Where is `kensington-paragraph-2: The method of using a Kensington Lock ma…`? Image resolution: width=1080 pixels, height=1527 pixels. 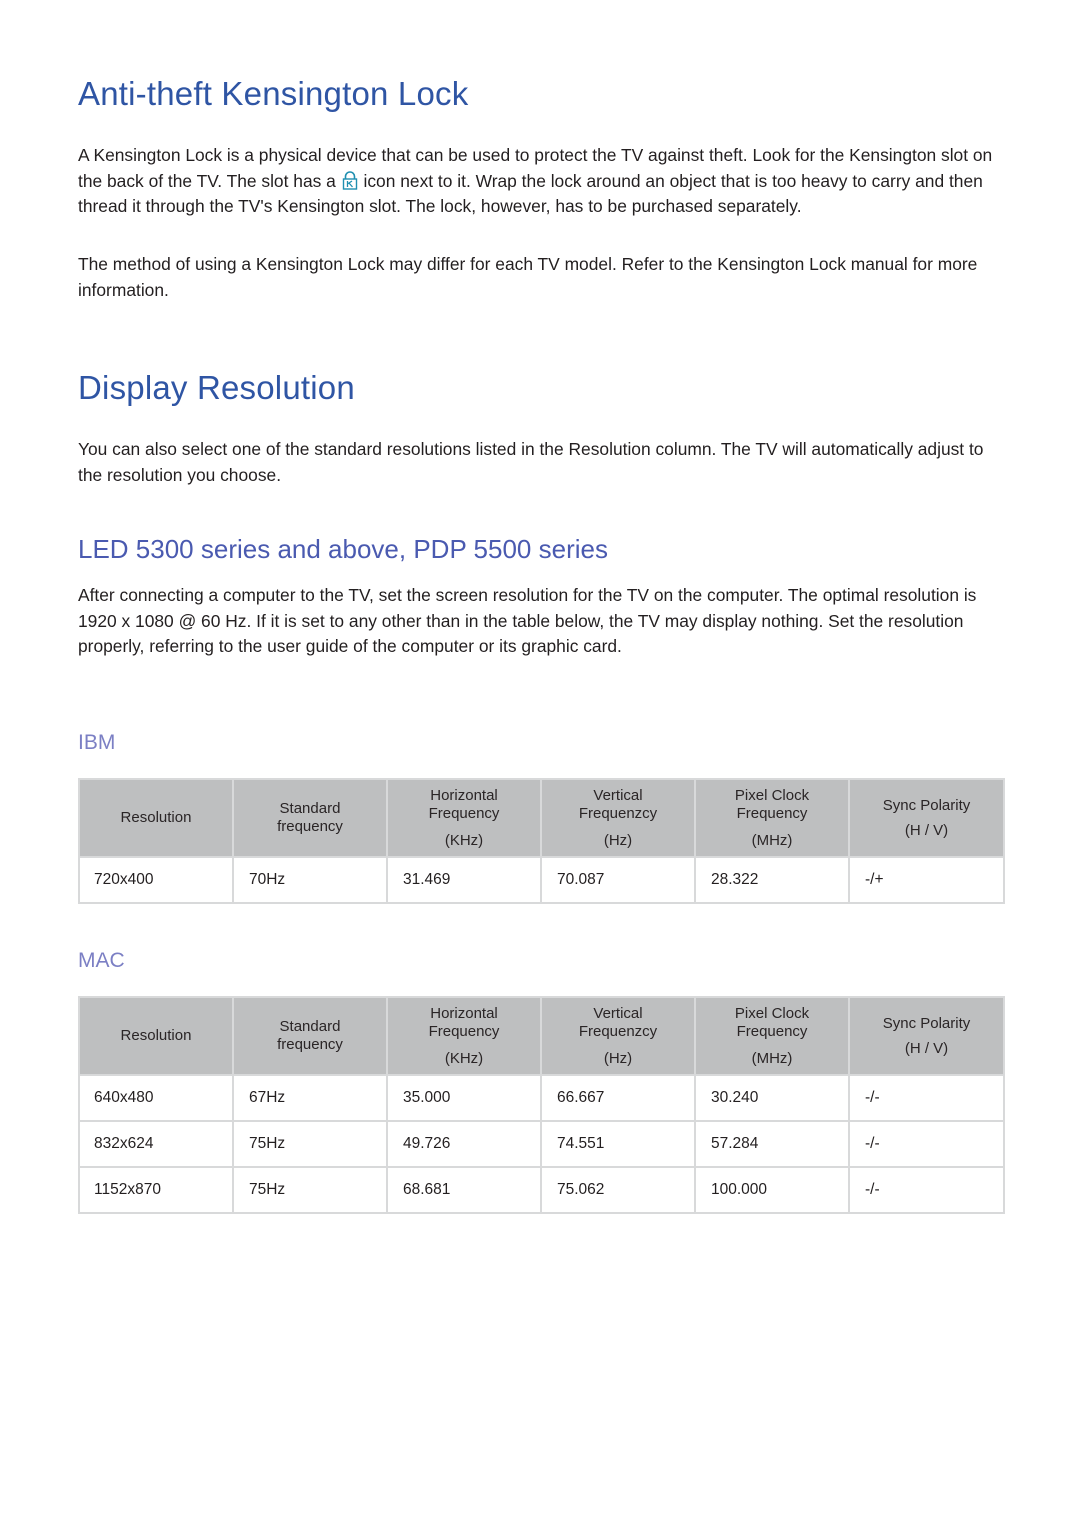
kensington-paragraph-2: The method of using a Kensington Lock ma… is located at coordinates (528, 277).